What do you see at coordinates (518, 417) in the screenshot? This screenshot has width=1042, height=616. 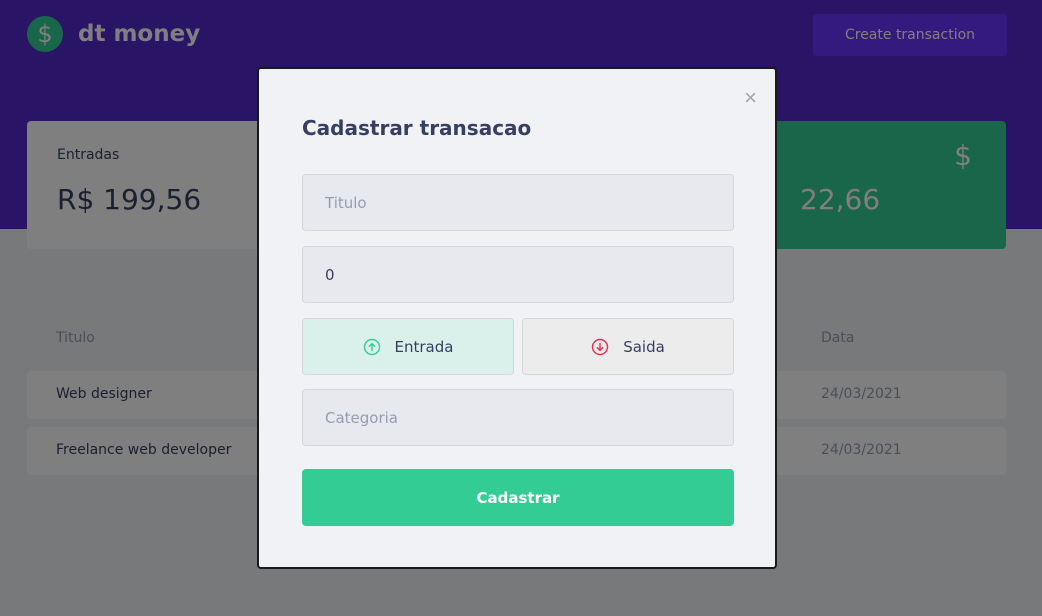 I see `category-input` at bounding box center [518, 417].